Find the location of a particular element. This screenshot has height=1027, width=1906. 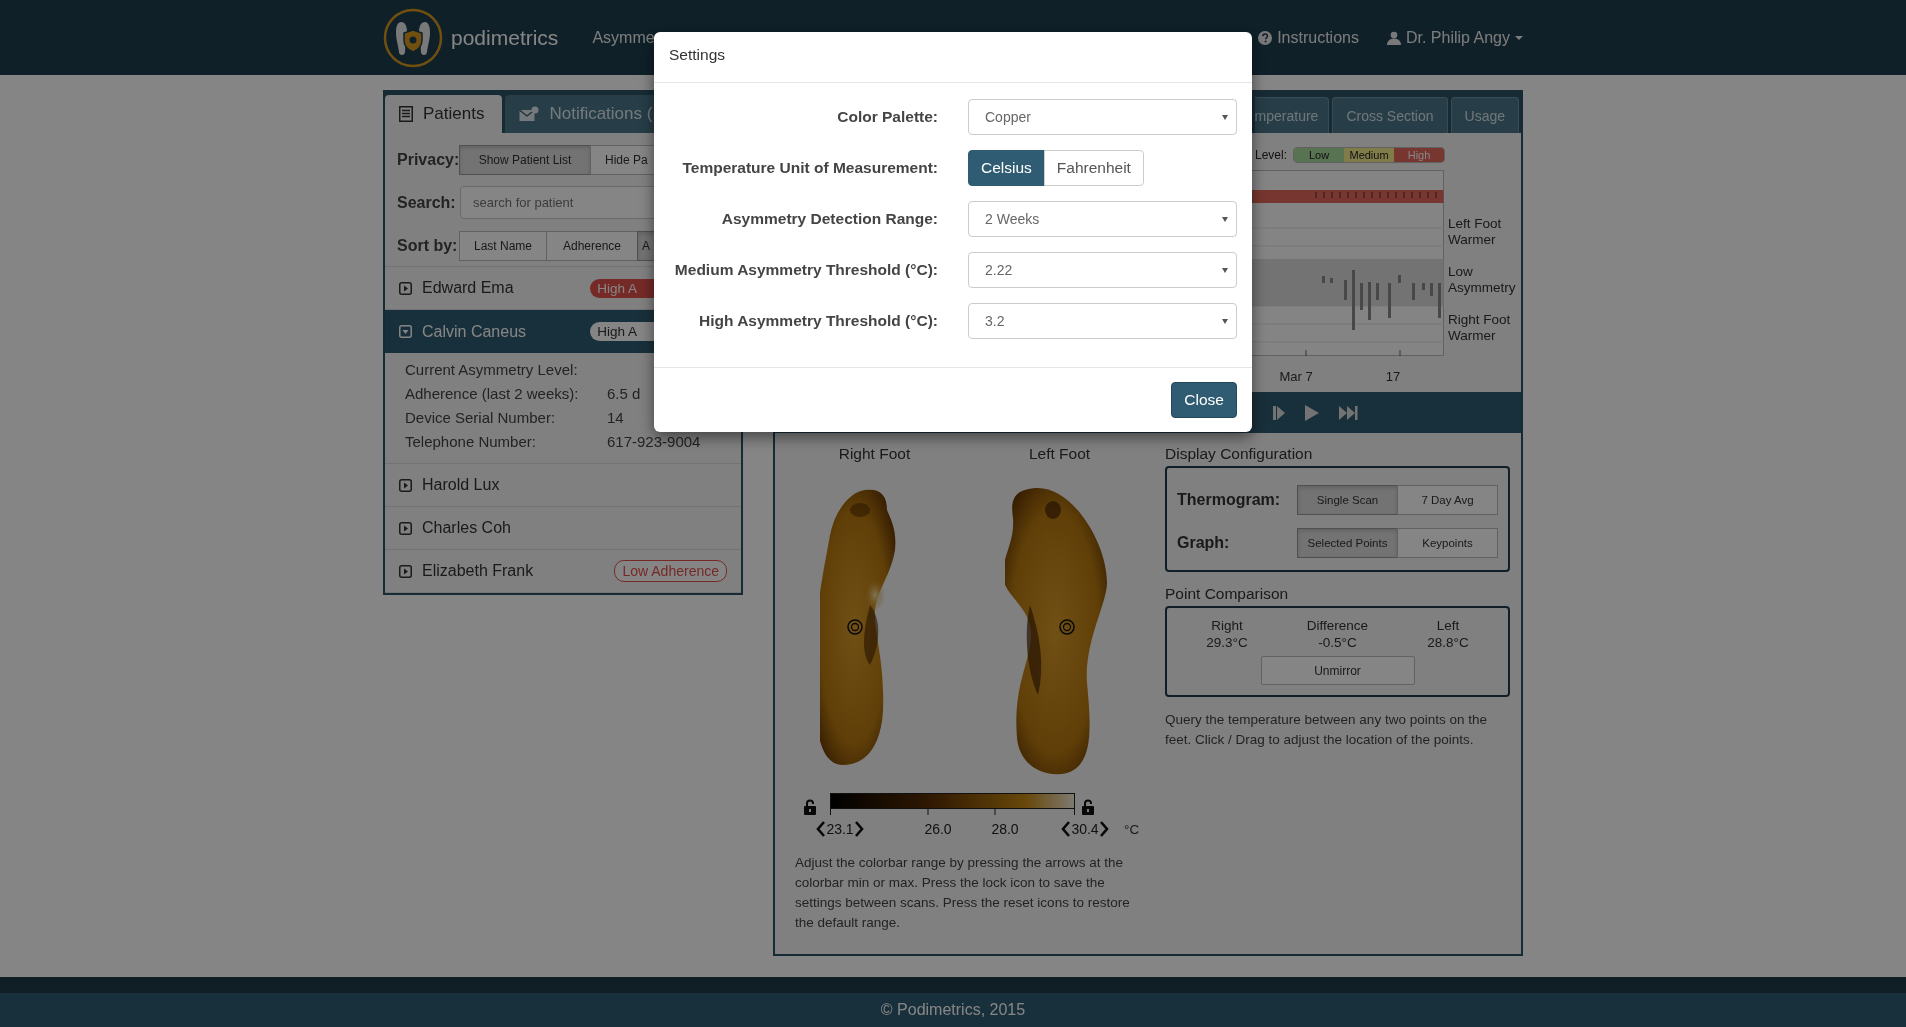

section-title: Point Comparison is located at coordinates (1227, 594).